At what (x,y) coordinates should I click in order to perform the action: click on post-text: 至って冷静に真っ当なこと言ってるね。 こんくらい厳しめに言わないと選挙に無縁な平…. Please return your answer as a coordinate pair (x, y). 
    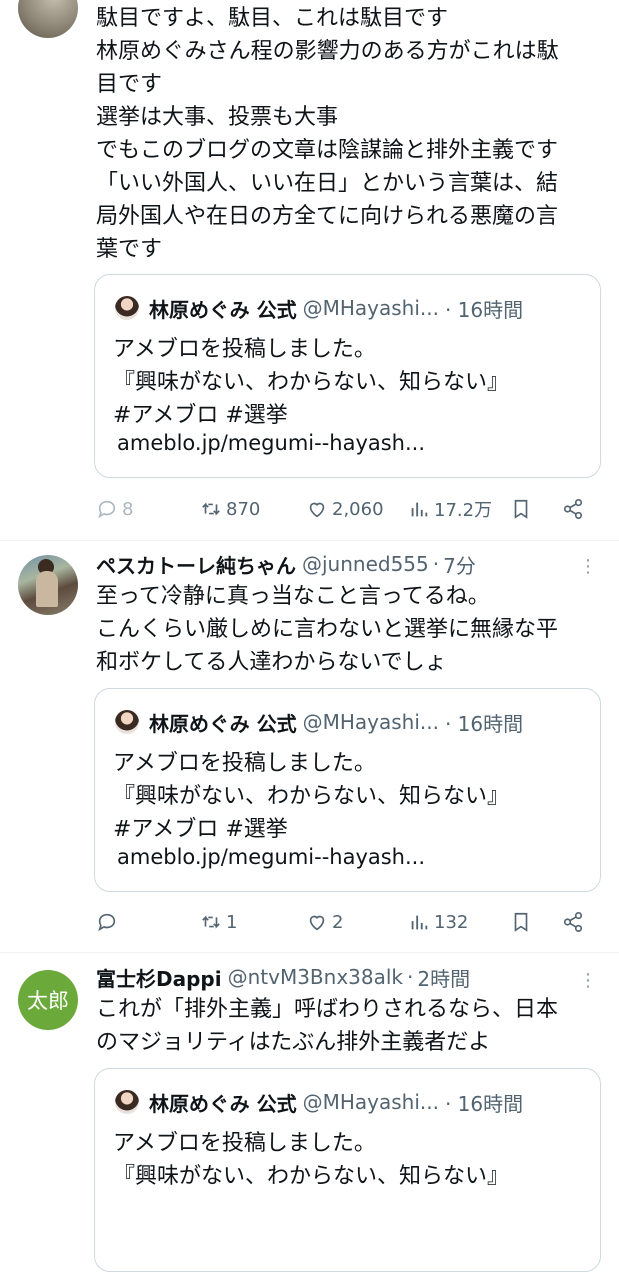
    Looking at the image, I should click on (351, 629).